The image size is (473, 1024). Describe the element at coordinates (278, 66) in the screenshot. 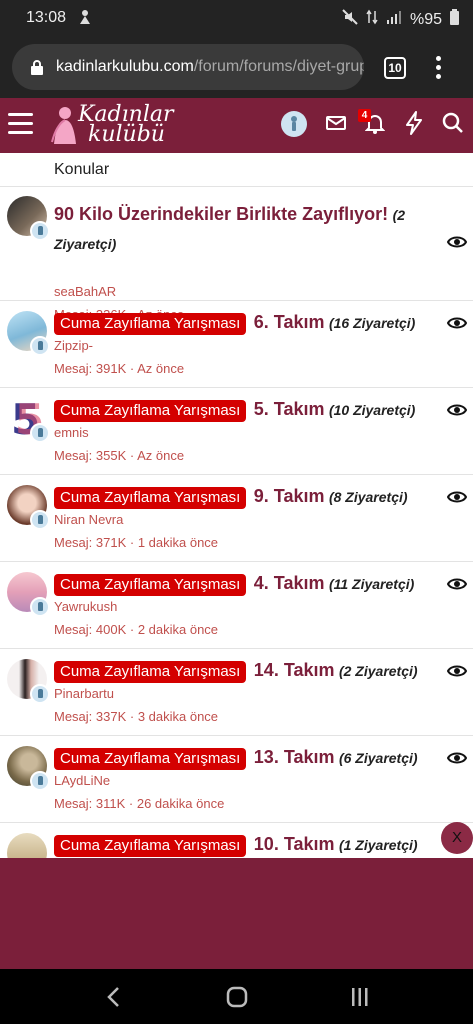

I see `url-path: /forum/forums/diyet-grupl` at that location.